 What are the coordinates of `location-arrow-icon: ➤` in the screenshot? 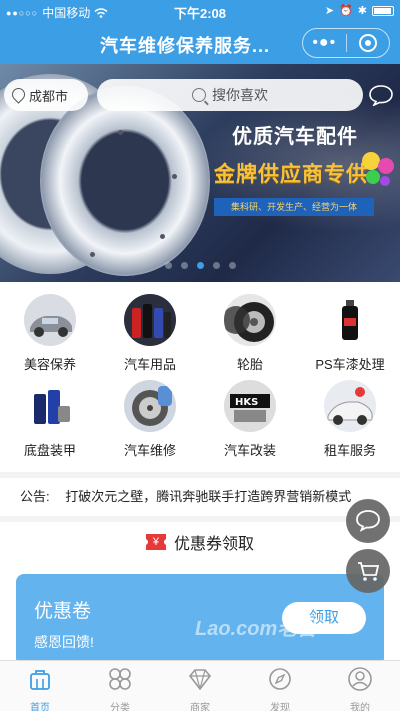 It's located at (329, 11).